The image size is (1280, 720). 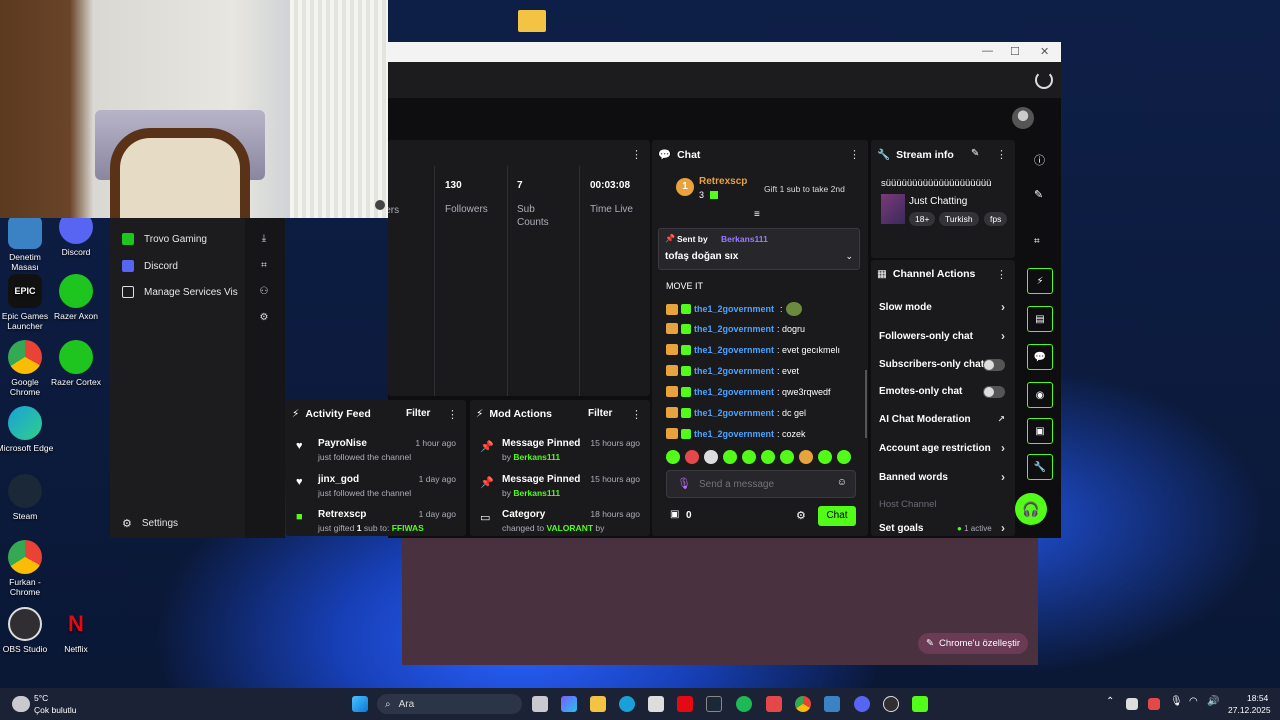 What do you see at coordinates (837, 516) in the screenshot?
I see `send-chat-button: Chat` at bounding box center [837, 516].